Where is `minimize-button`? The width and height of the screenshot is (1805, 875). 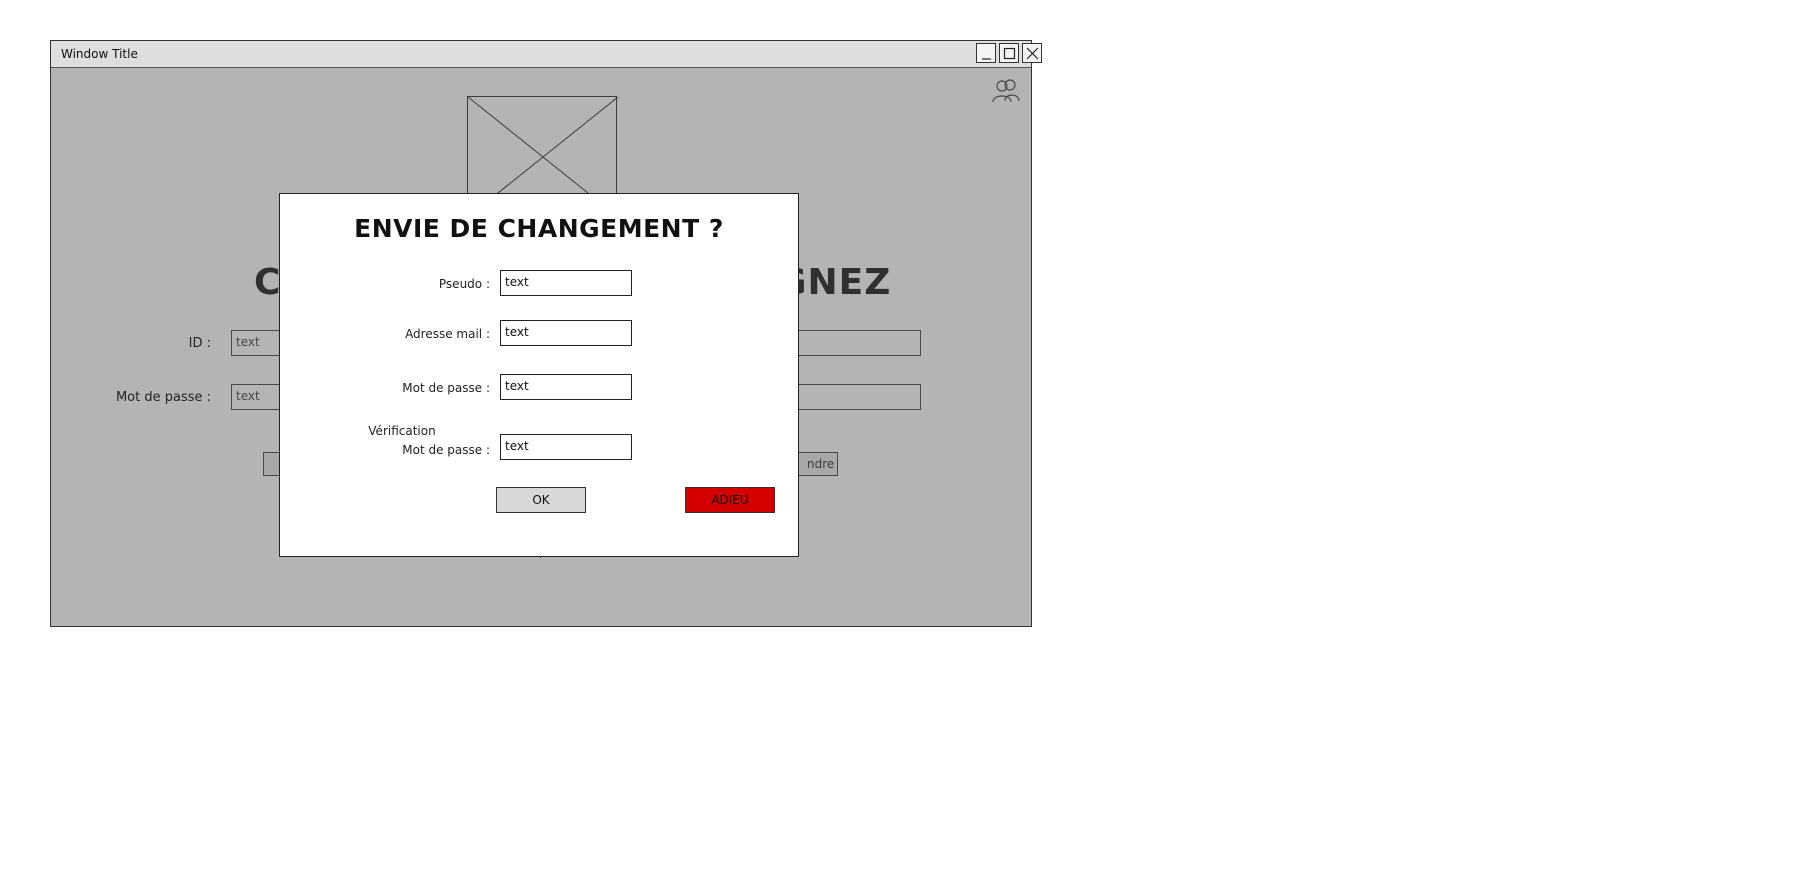 minimize-button is located at coordinates (986, 53).